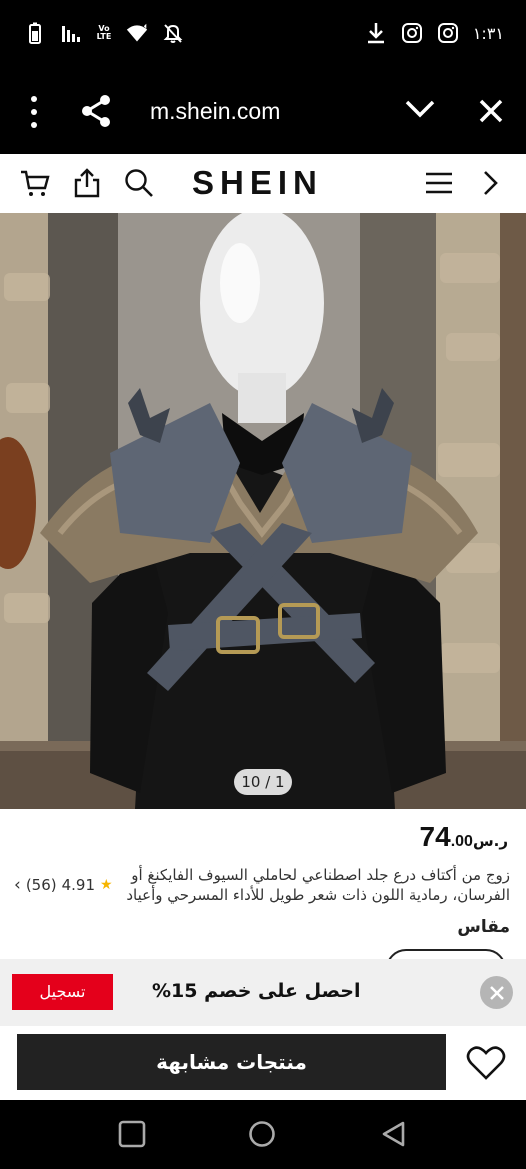  What do you see at coordinates (256, 991) in the screenshot?
I see `promo-text: احصل على خصم 15%` at bounding box center [256, 991].